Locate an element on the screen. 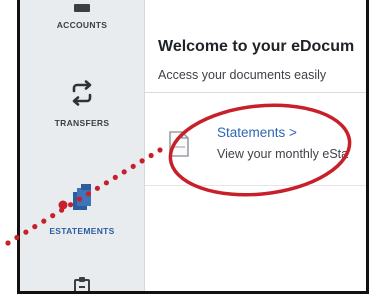  statements-description: View your monthly eSta is located at coordinates (283, 154).